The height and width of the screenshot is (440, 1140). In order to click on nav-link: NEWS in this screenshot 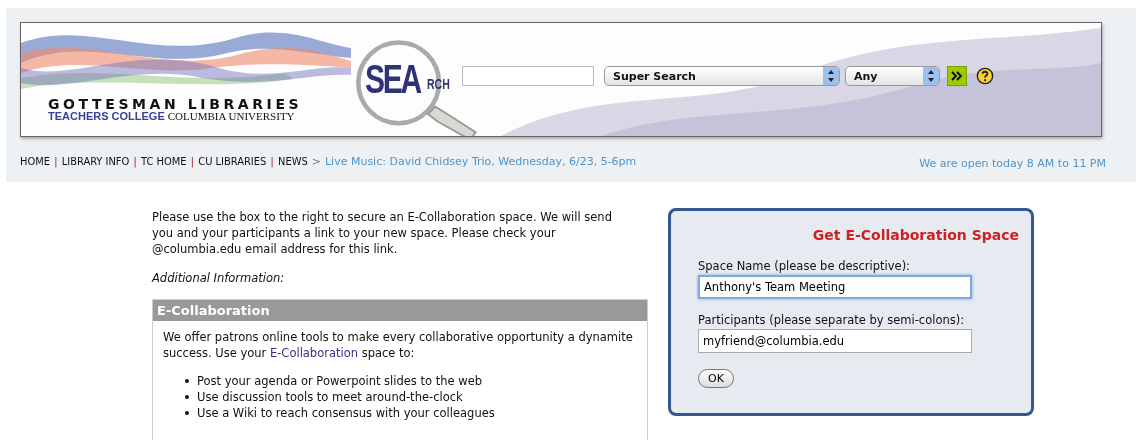, I will do `click(293, 161)`.